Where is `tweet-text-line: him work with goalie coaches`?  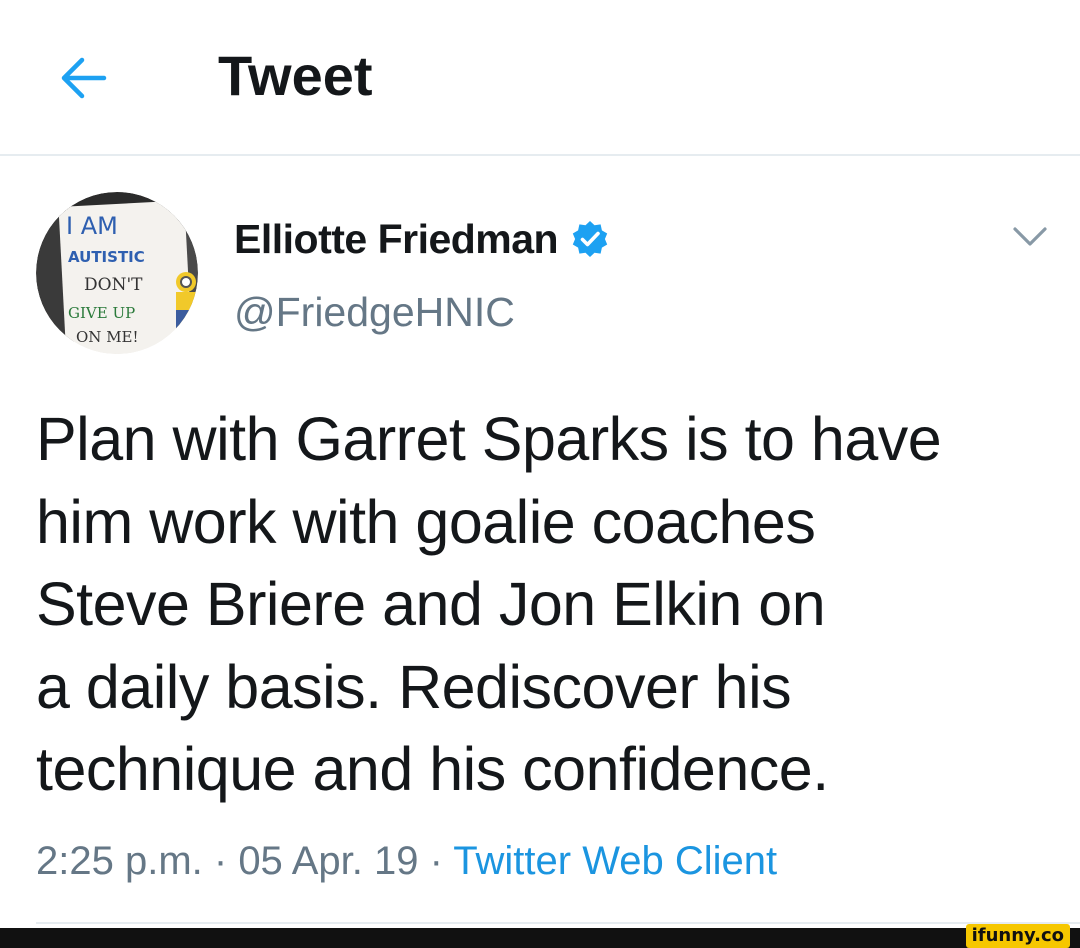 tweet-text-line: him work with goalie coaches is located at coordinates (426, 521).